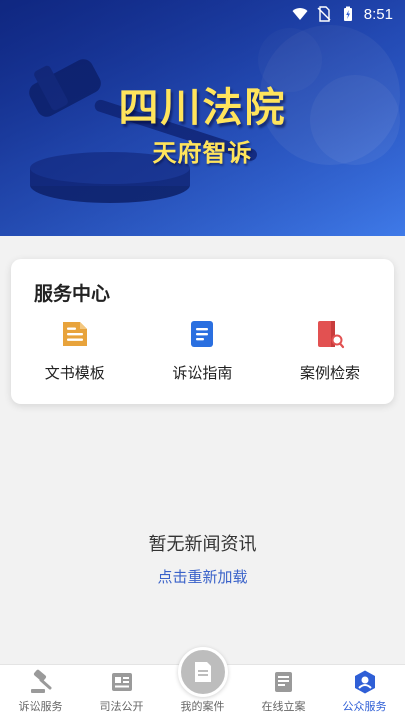  Describe the element at coordinates (331, 335) in the screenshot. I see `case-search-icon` at that location.